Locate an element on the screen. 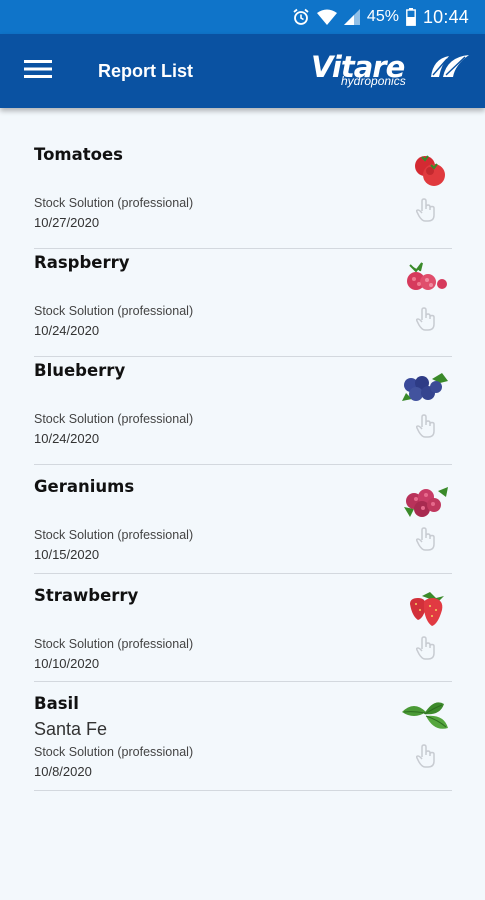  alarm-icon is located at coordinates (301, 17).